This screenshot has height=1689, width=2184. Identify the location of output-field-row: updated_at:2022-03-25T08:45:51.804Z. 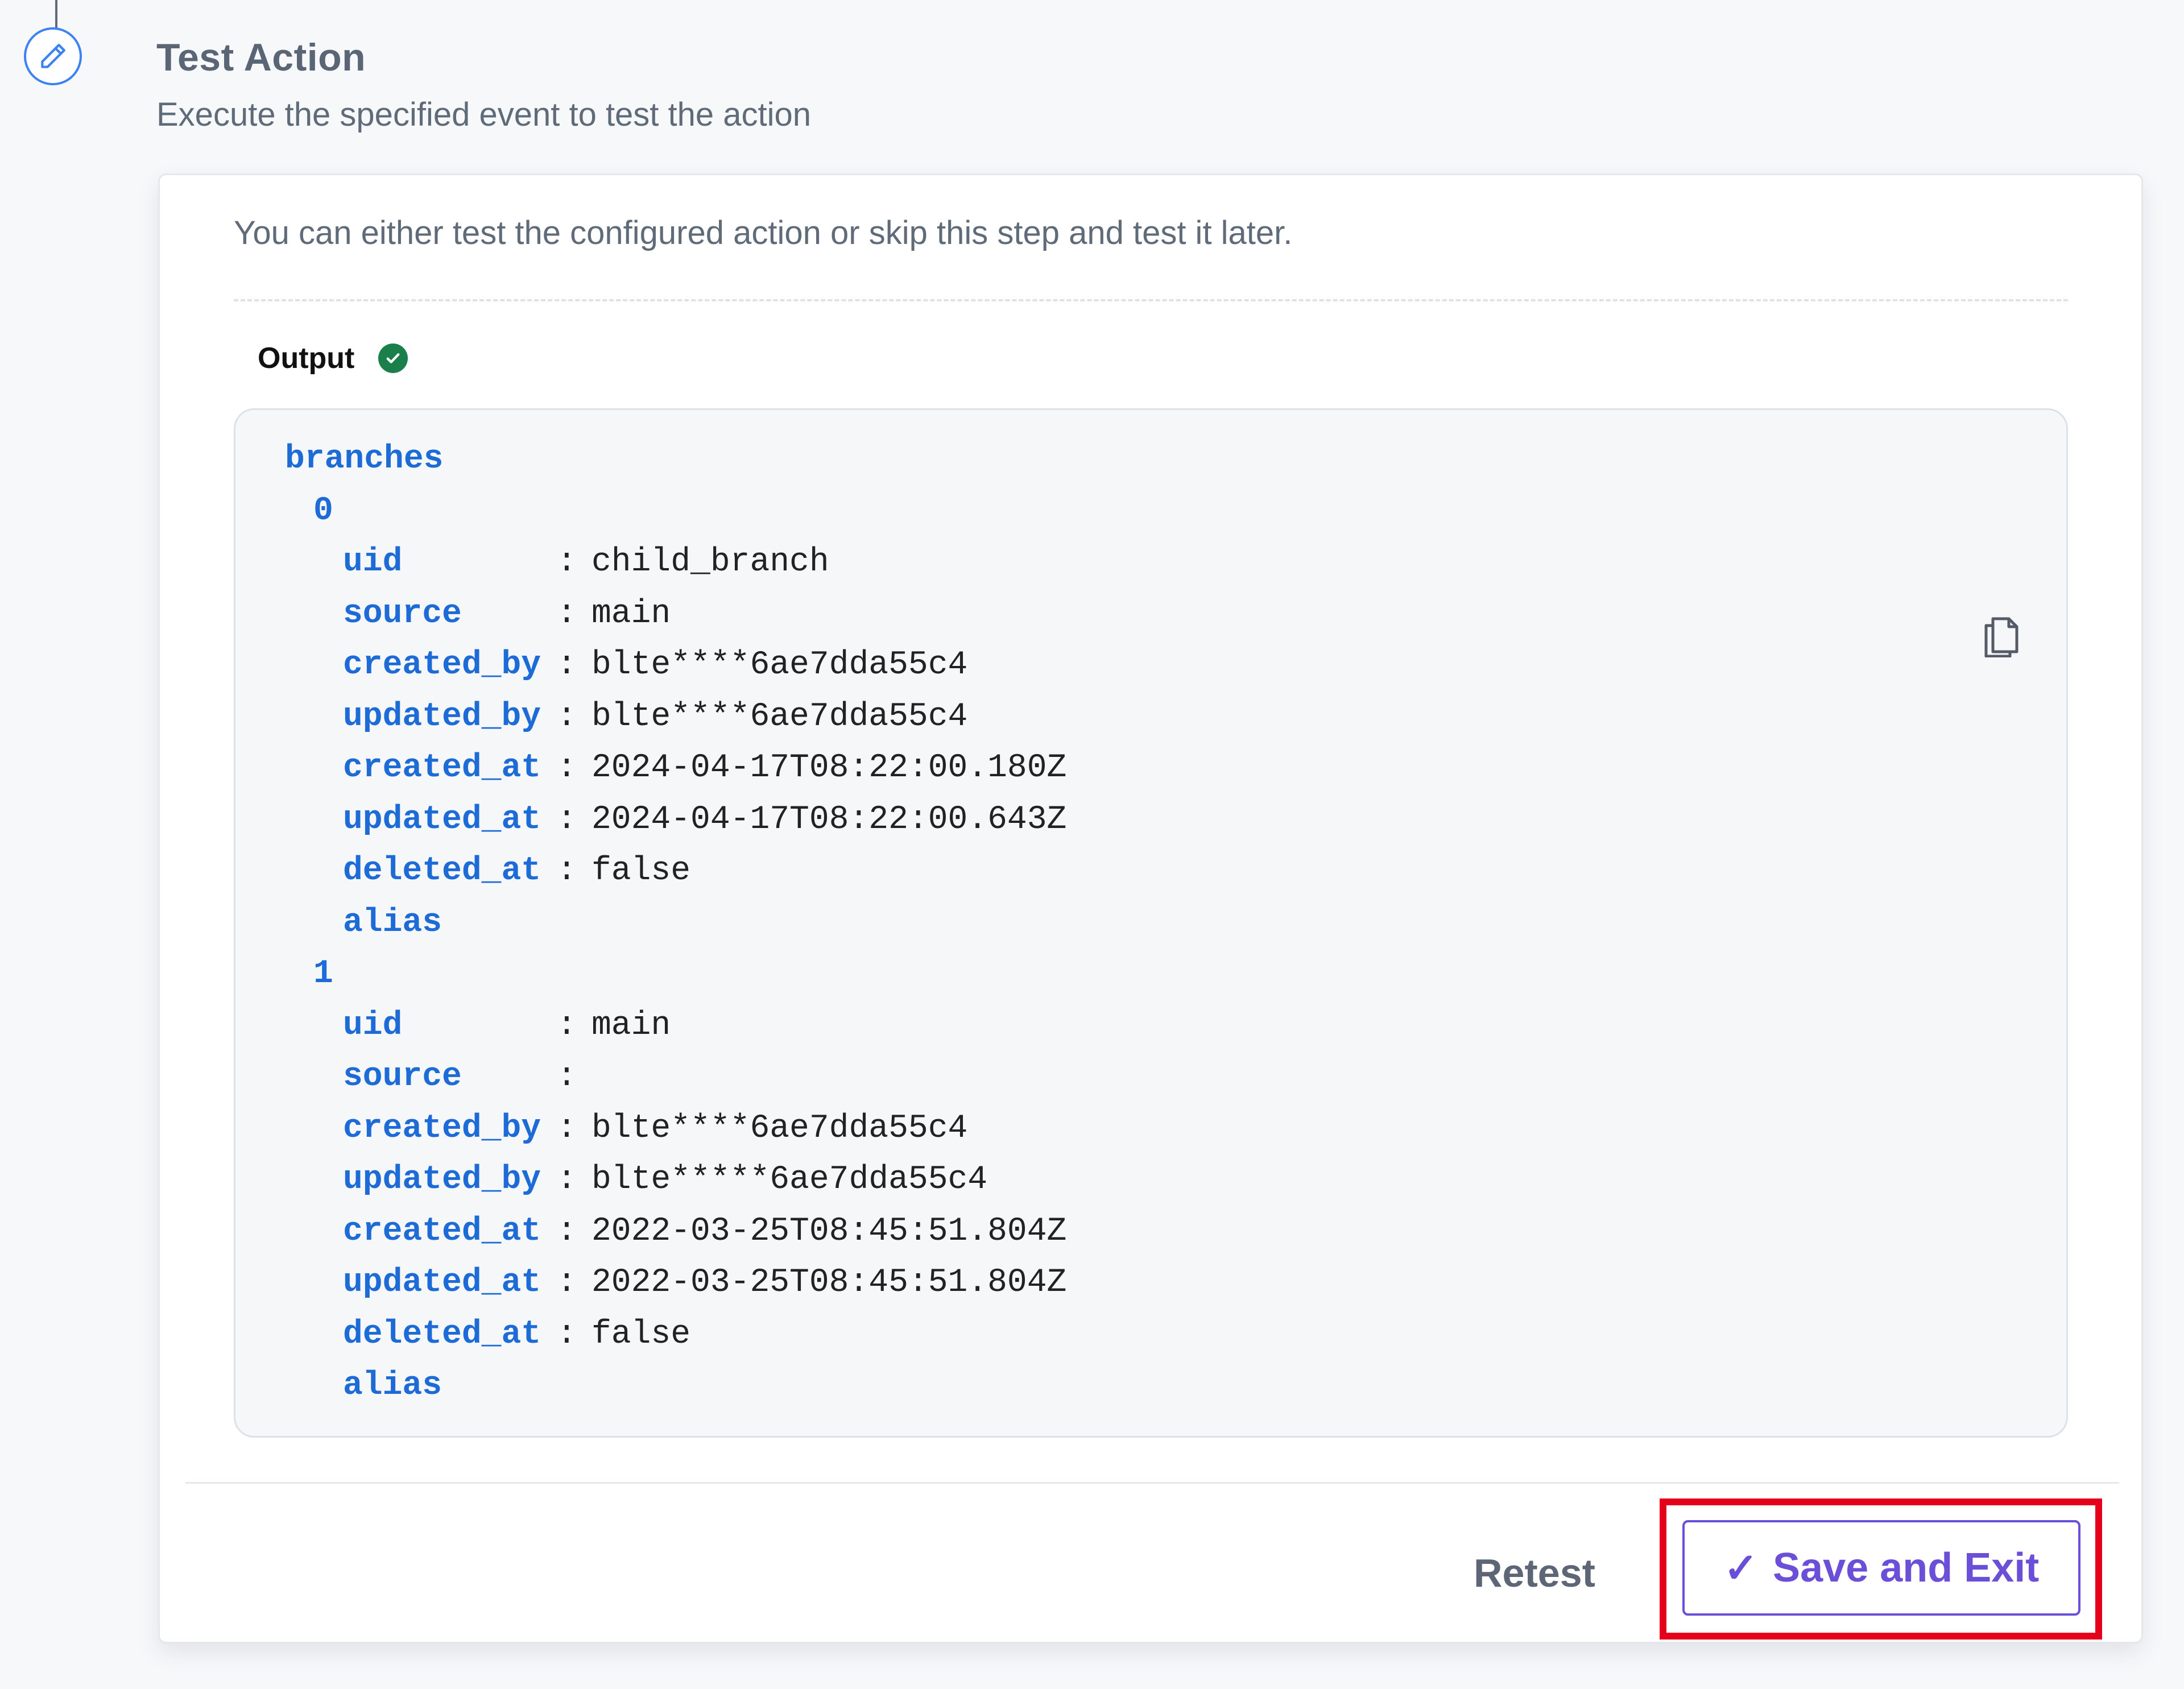
(705, 1282).